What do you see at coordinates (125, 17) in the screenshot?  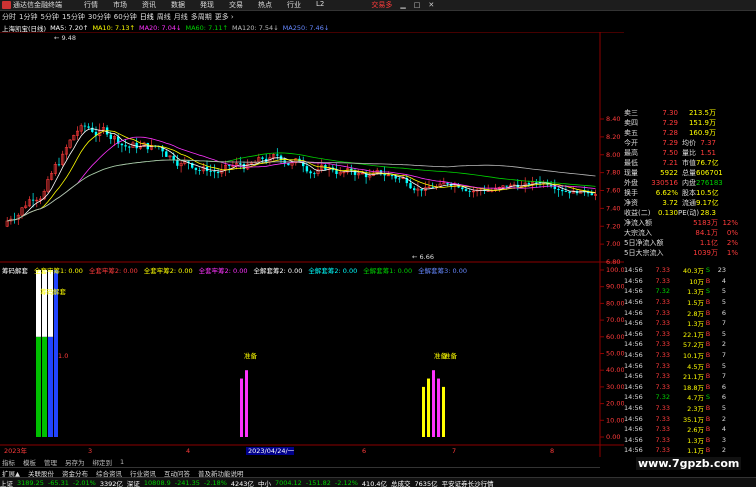 I see `period-tab-60min: 60分钟` at bounding box center [125, 17].